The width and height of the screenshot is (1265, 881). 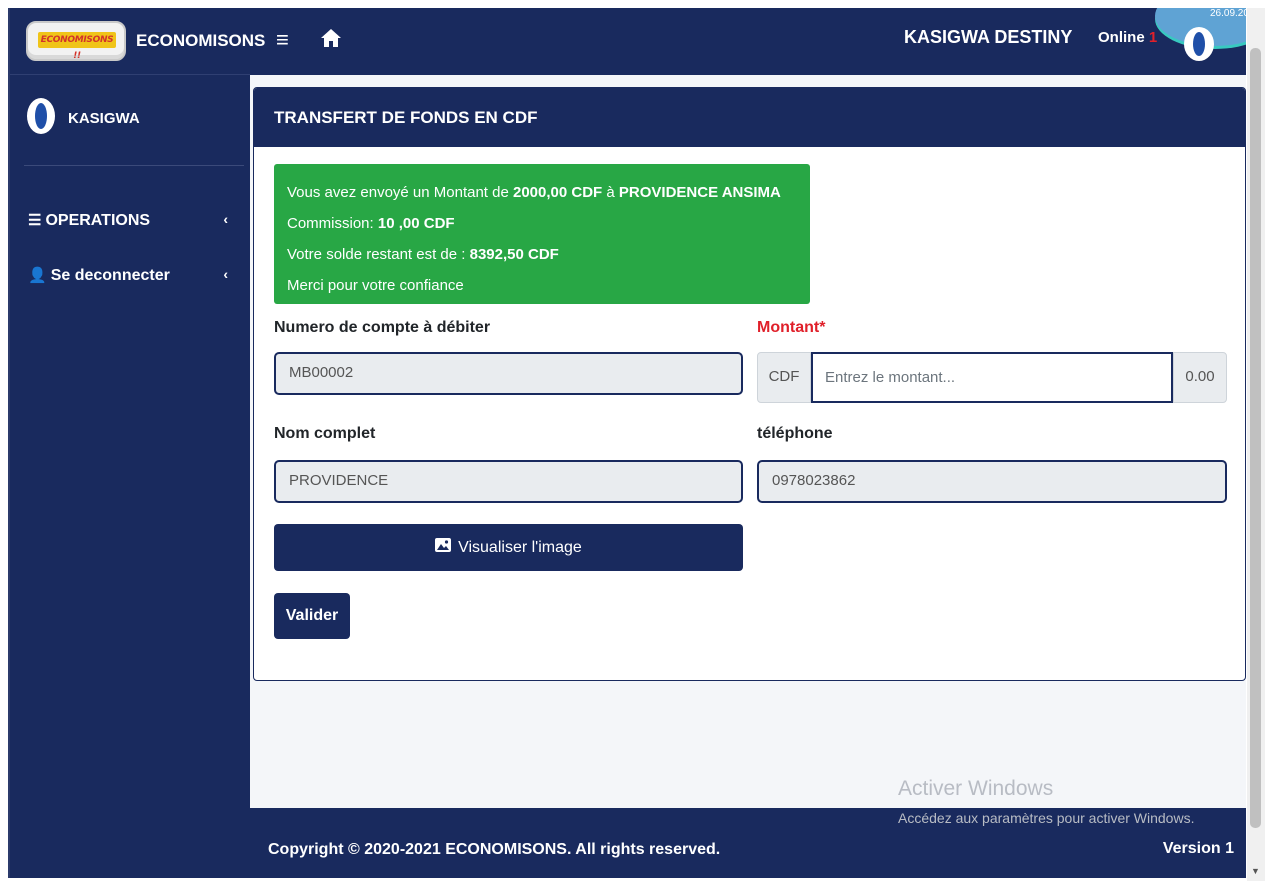 I want to click on alert-line-4: Merci pour votre confiance, so click(x=375, y=285).